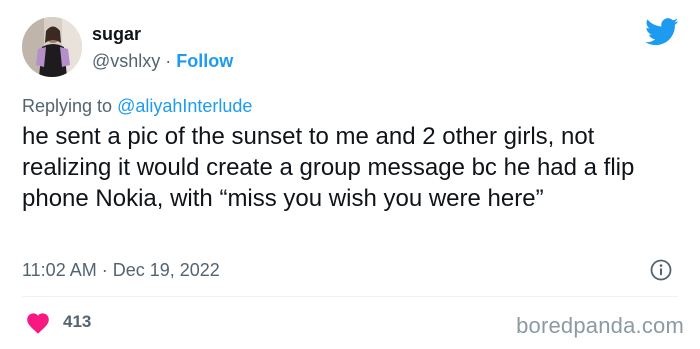  Describe the element at coordinates (204, 61) in the screenshot. I see `follow-button: Follow` at that location.